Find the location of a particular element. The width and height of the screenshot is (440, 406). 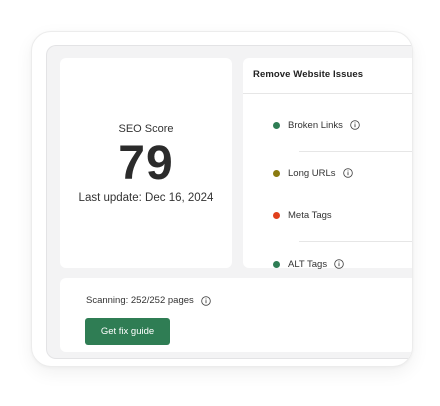

last-update-text: Last update: Dec 16, 2024 is located at coordinates (146, 198).